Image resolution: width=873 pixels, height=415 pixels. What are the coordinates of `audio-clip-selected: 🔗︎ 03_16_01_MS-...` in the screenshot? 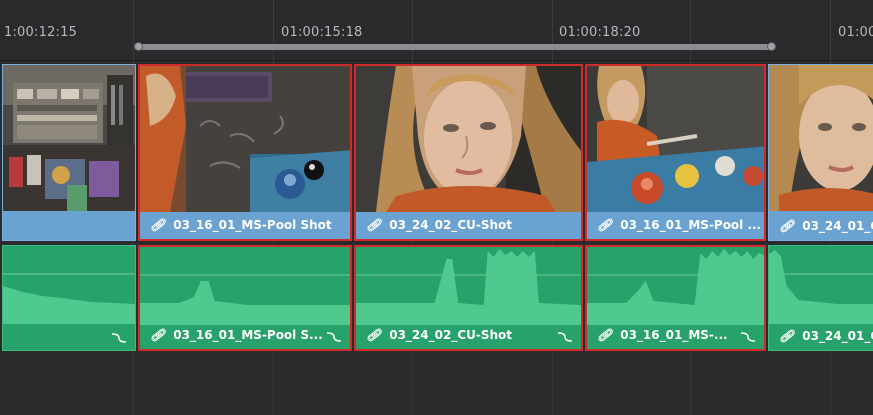 It's located at (675, 298).